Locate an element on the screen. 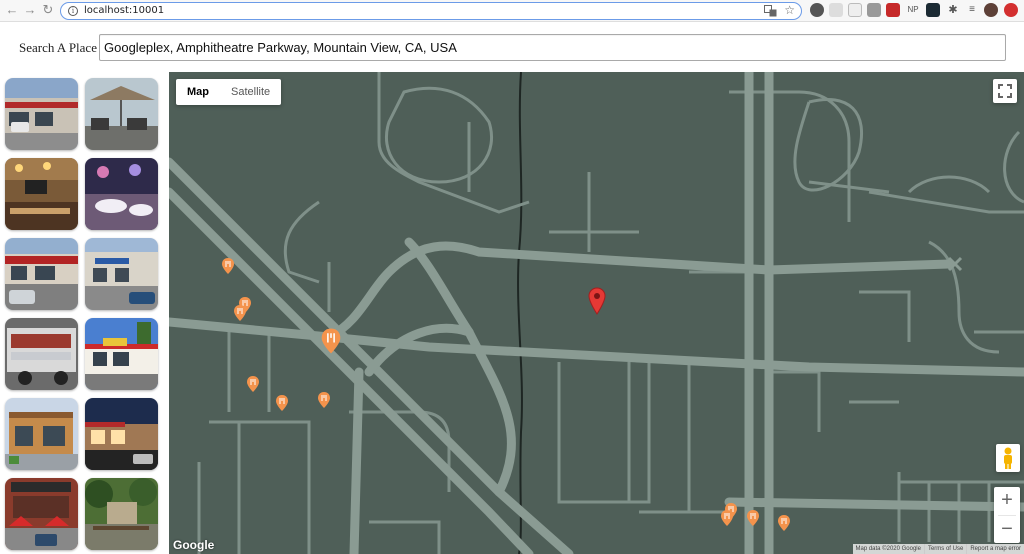 The width and height of the screenshot is (1024, 554). map-type-control: Map Satellite is located at coordinates (229, 92).